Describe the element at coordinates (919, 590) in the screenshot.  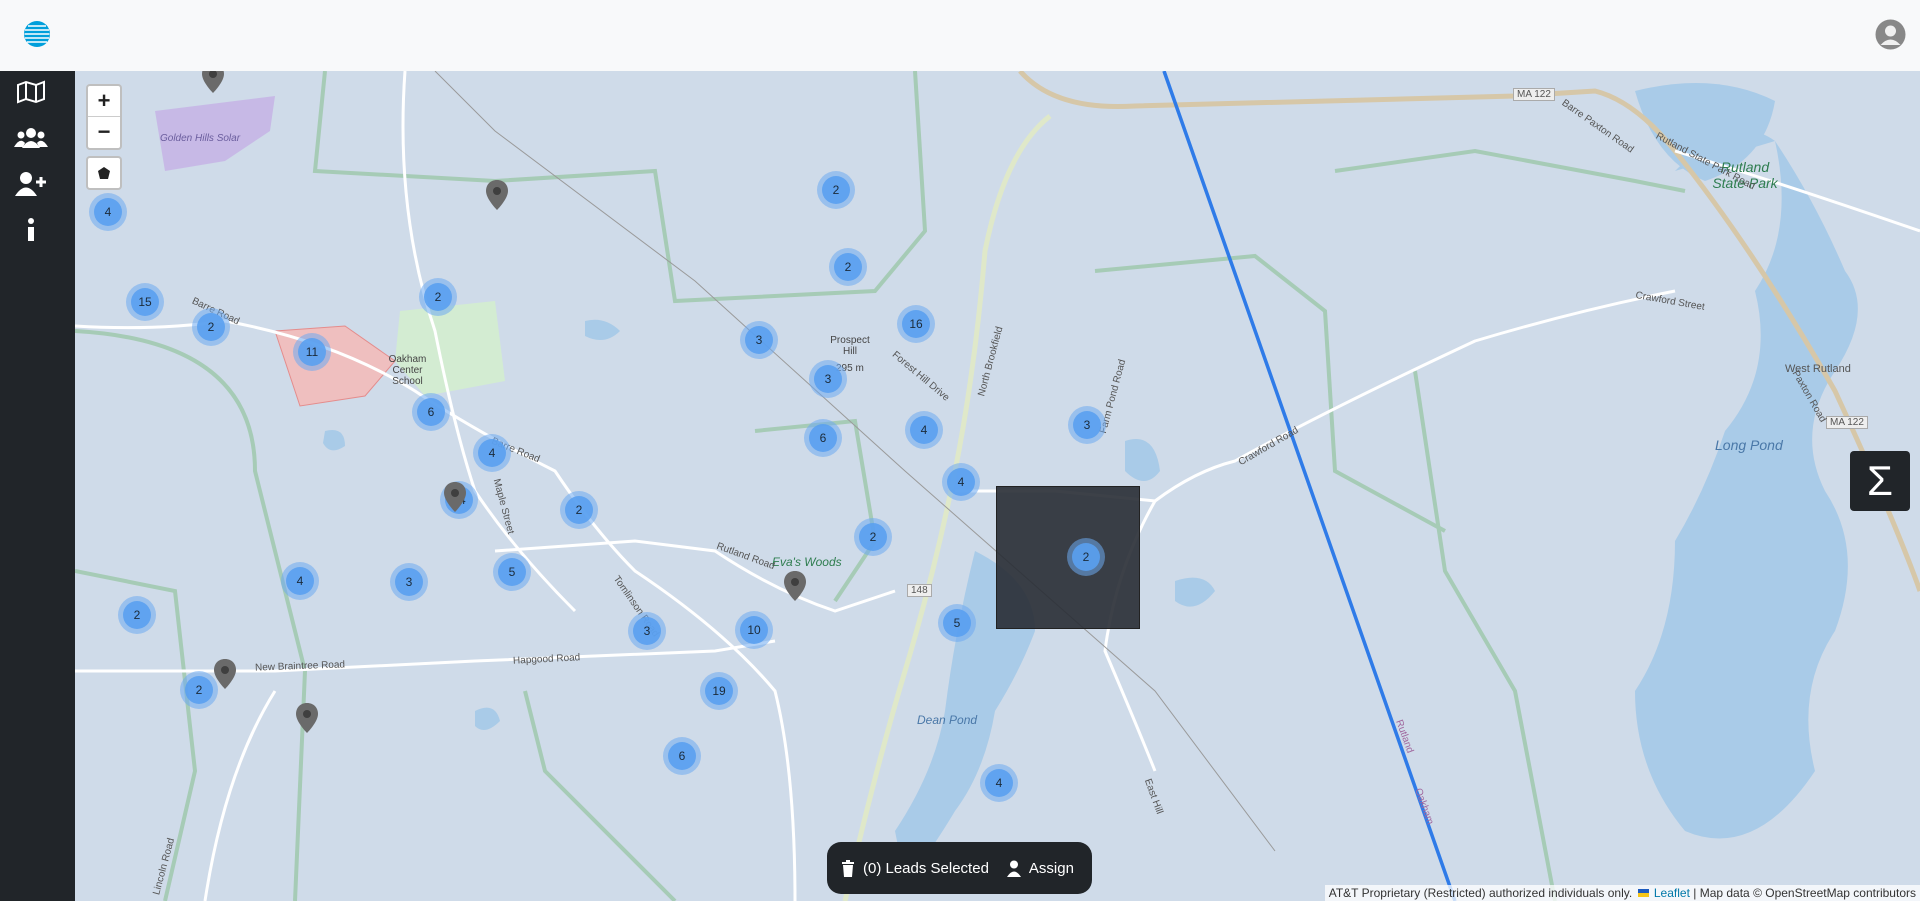
I see `route148-shield: 148` at that location.